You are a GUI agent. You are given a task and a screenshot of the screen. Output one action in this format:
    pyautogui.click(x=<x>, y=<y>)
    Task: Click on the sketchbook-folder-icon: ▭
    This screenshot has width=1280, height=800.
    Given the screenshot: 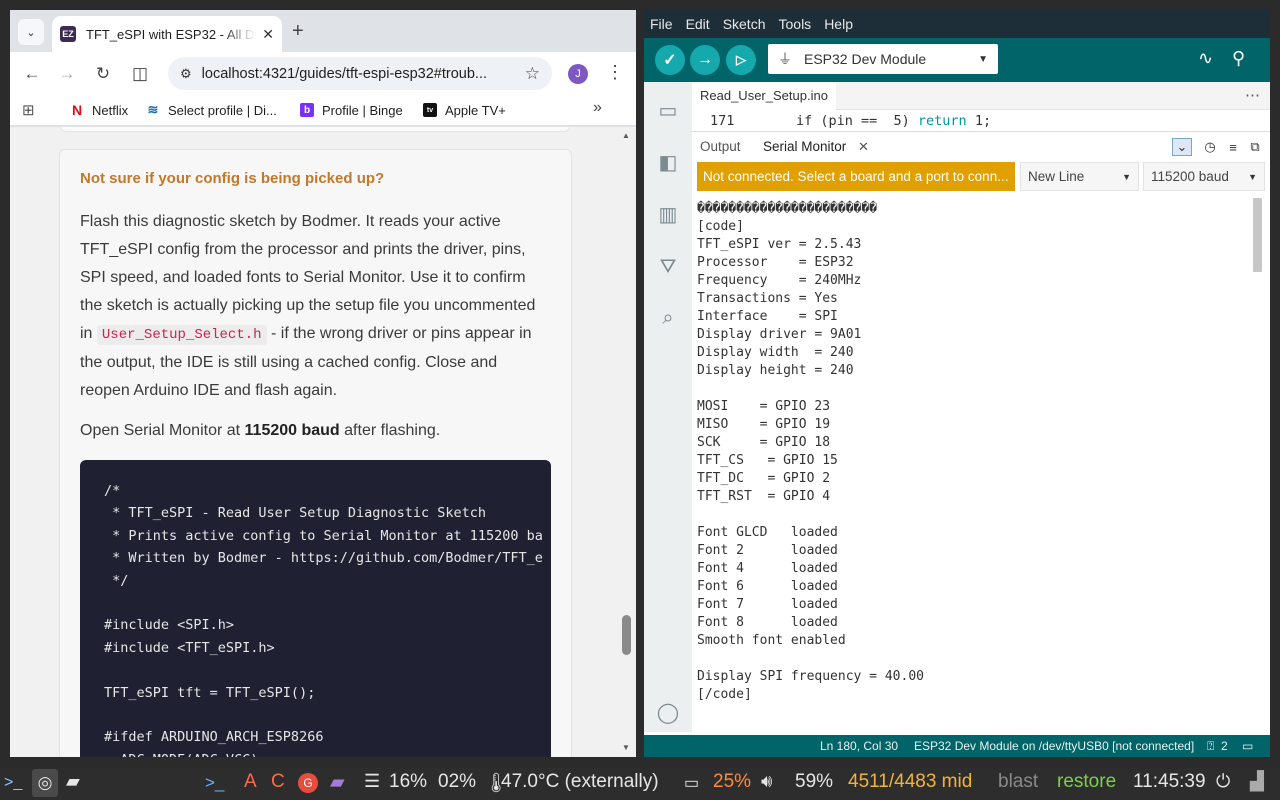 What is the action you would take?
    pyautogui.click(x=668, y=110)
    